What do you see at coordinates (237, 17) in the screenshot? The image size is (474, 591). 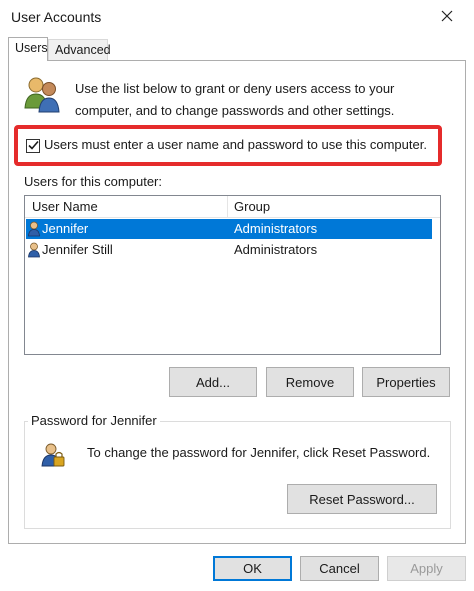 I see `title-bar: User Accounts` at bounding box center [237, 17].